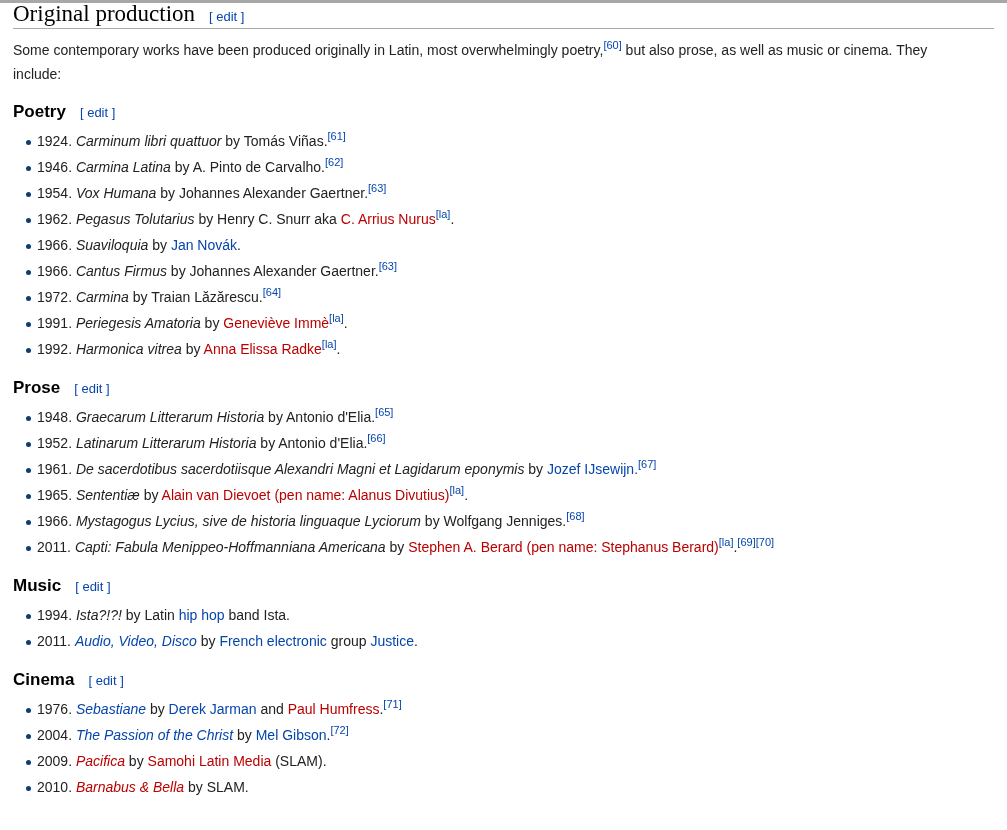 The width and height of the screenshot is (1007, 830). I want to click on link: Sebastiane, so click(110, 709).